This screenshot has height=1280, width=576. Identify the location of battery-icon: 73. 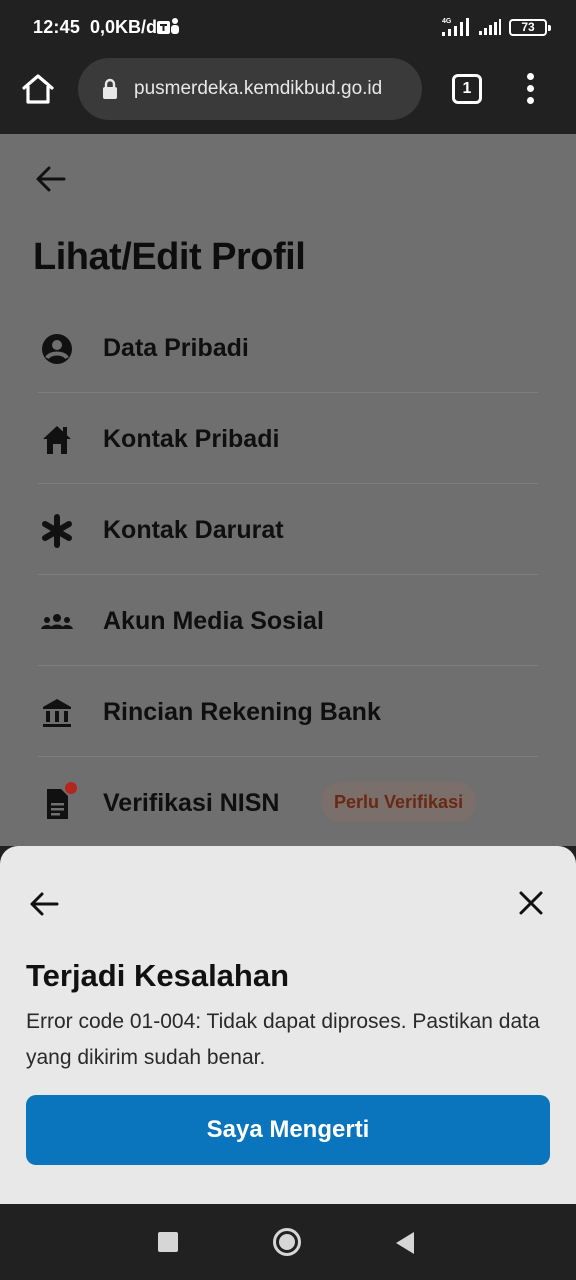
(530, 27).